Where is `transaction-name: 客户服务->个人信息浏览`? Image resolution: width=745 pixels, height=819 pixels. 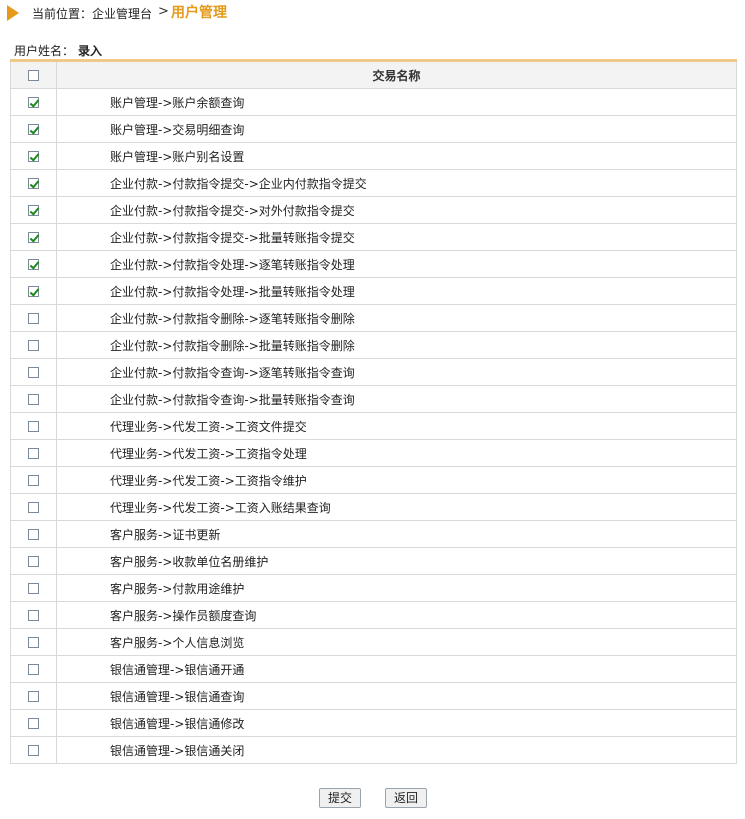 transaction-name: 客户服务->个人信息浏览 is located at coordinates (396, 642).